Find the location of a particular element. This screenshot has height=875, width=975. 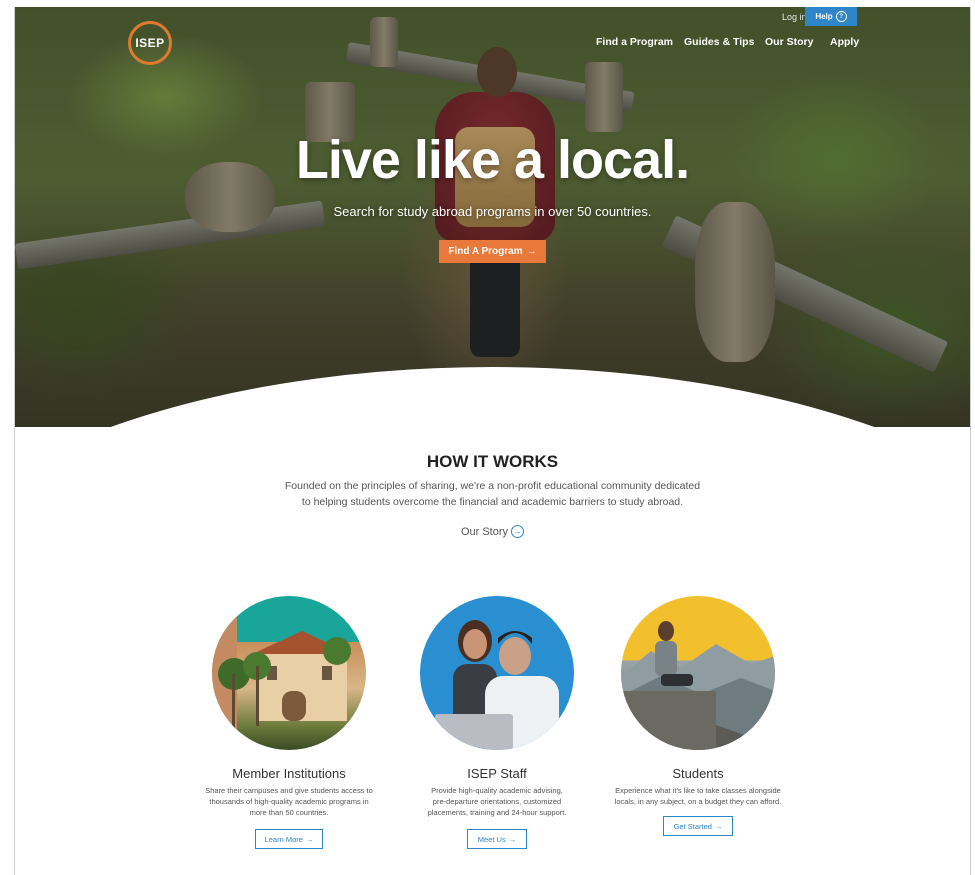

how-it-works-title: HOW IT WORKS is located at coordinates (492, 461).